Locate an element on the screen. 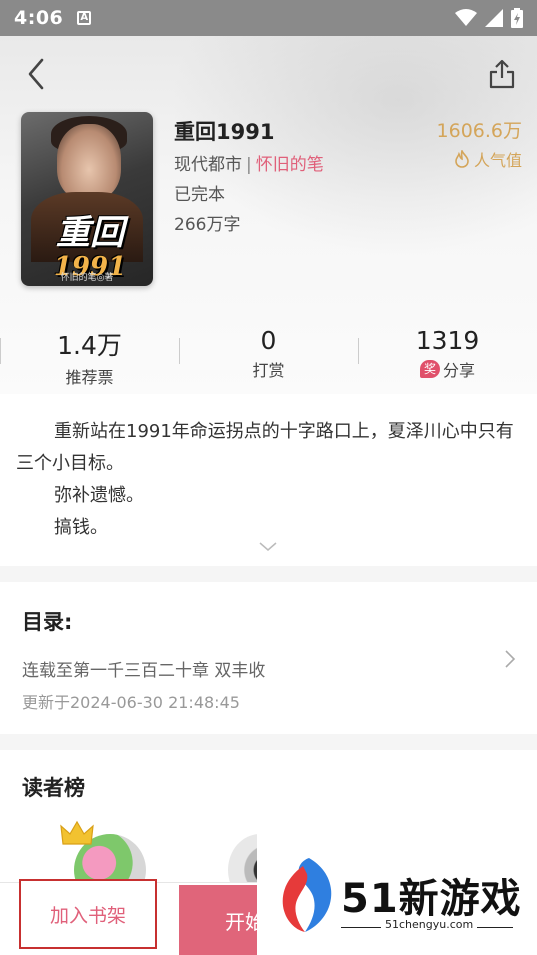  back-arrow-icon is located at coordinates (37, 74).